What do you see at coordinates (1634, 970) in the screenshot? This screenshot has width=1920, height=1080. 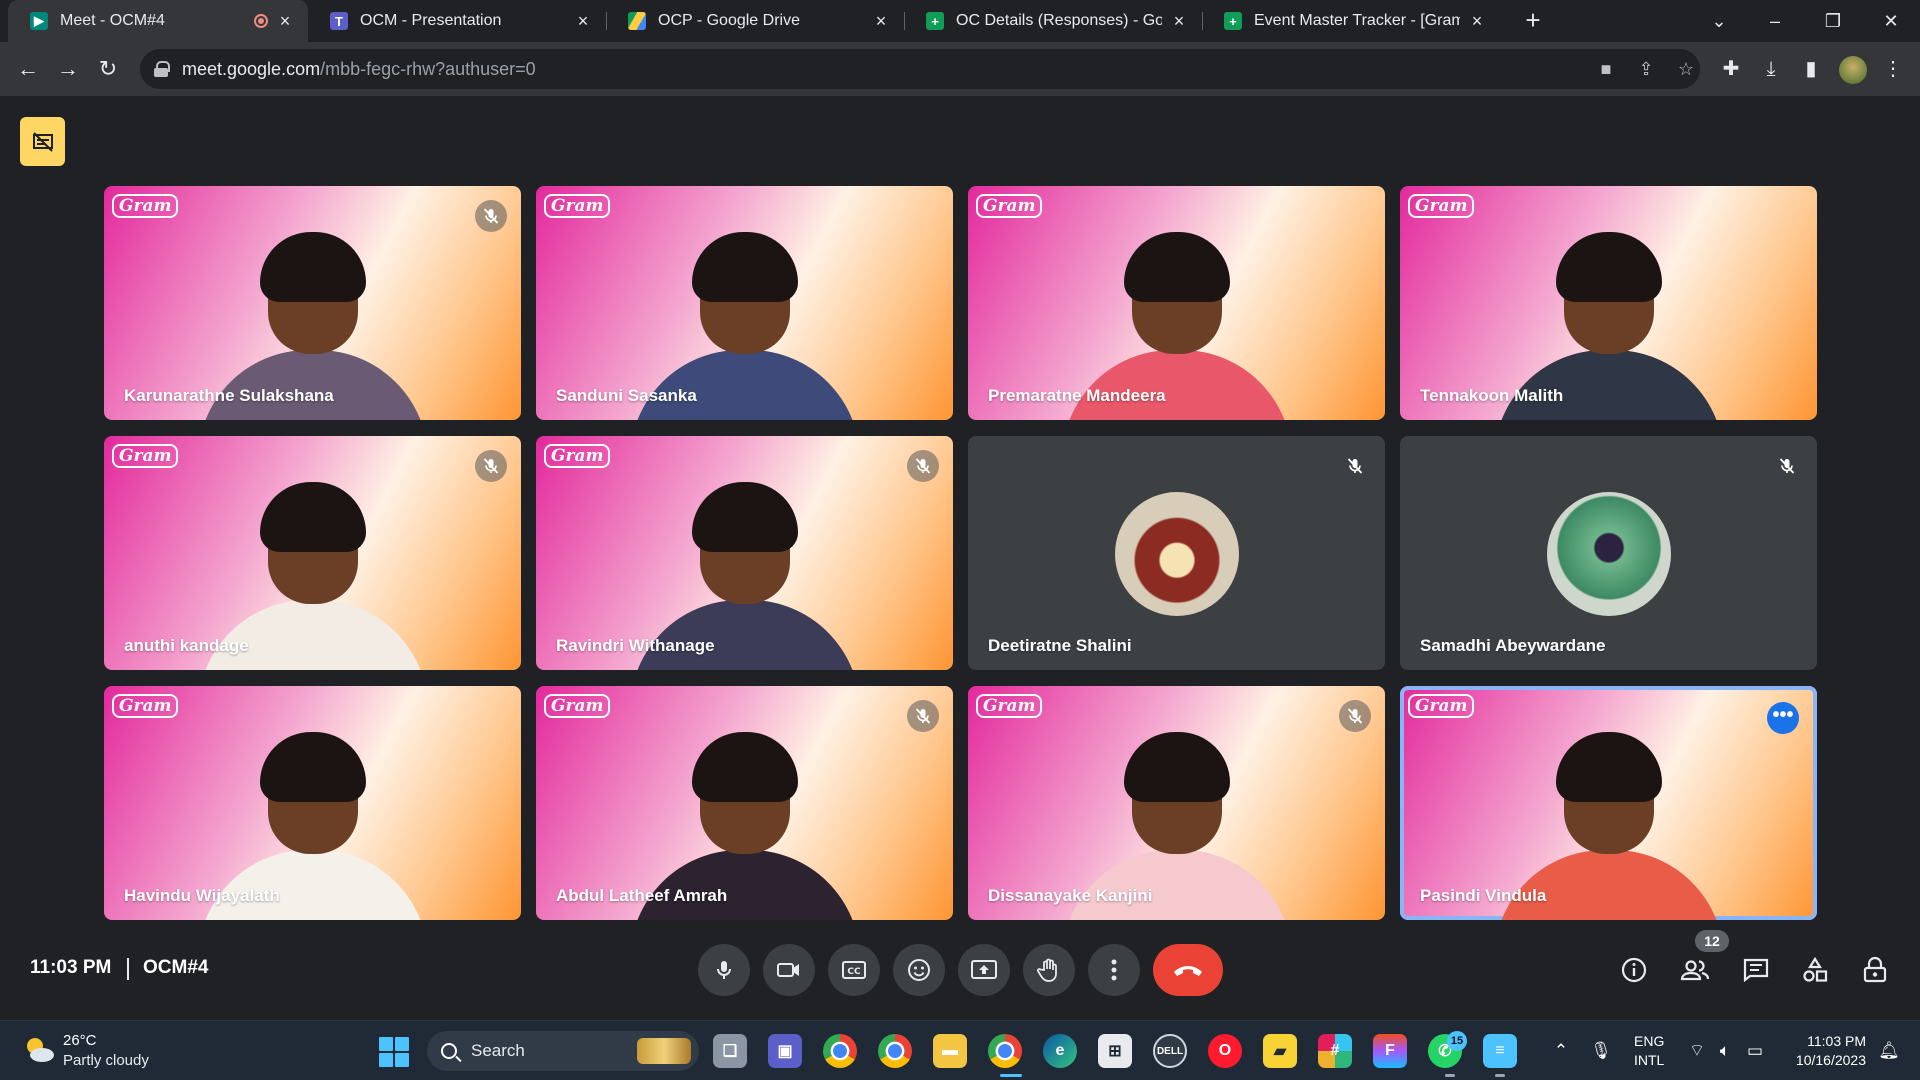 I see `meeting-details-button` at bounding box center [1634, 970].